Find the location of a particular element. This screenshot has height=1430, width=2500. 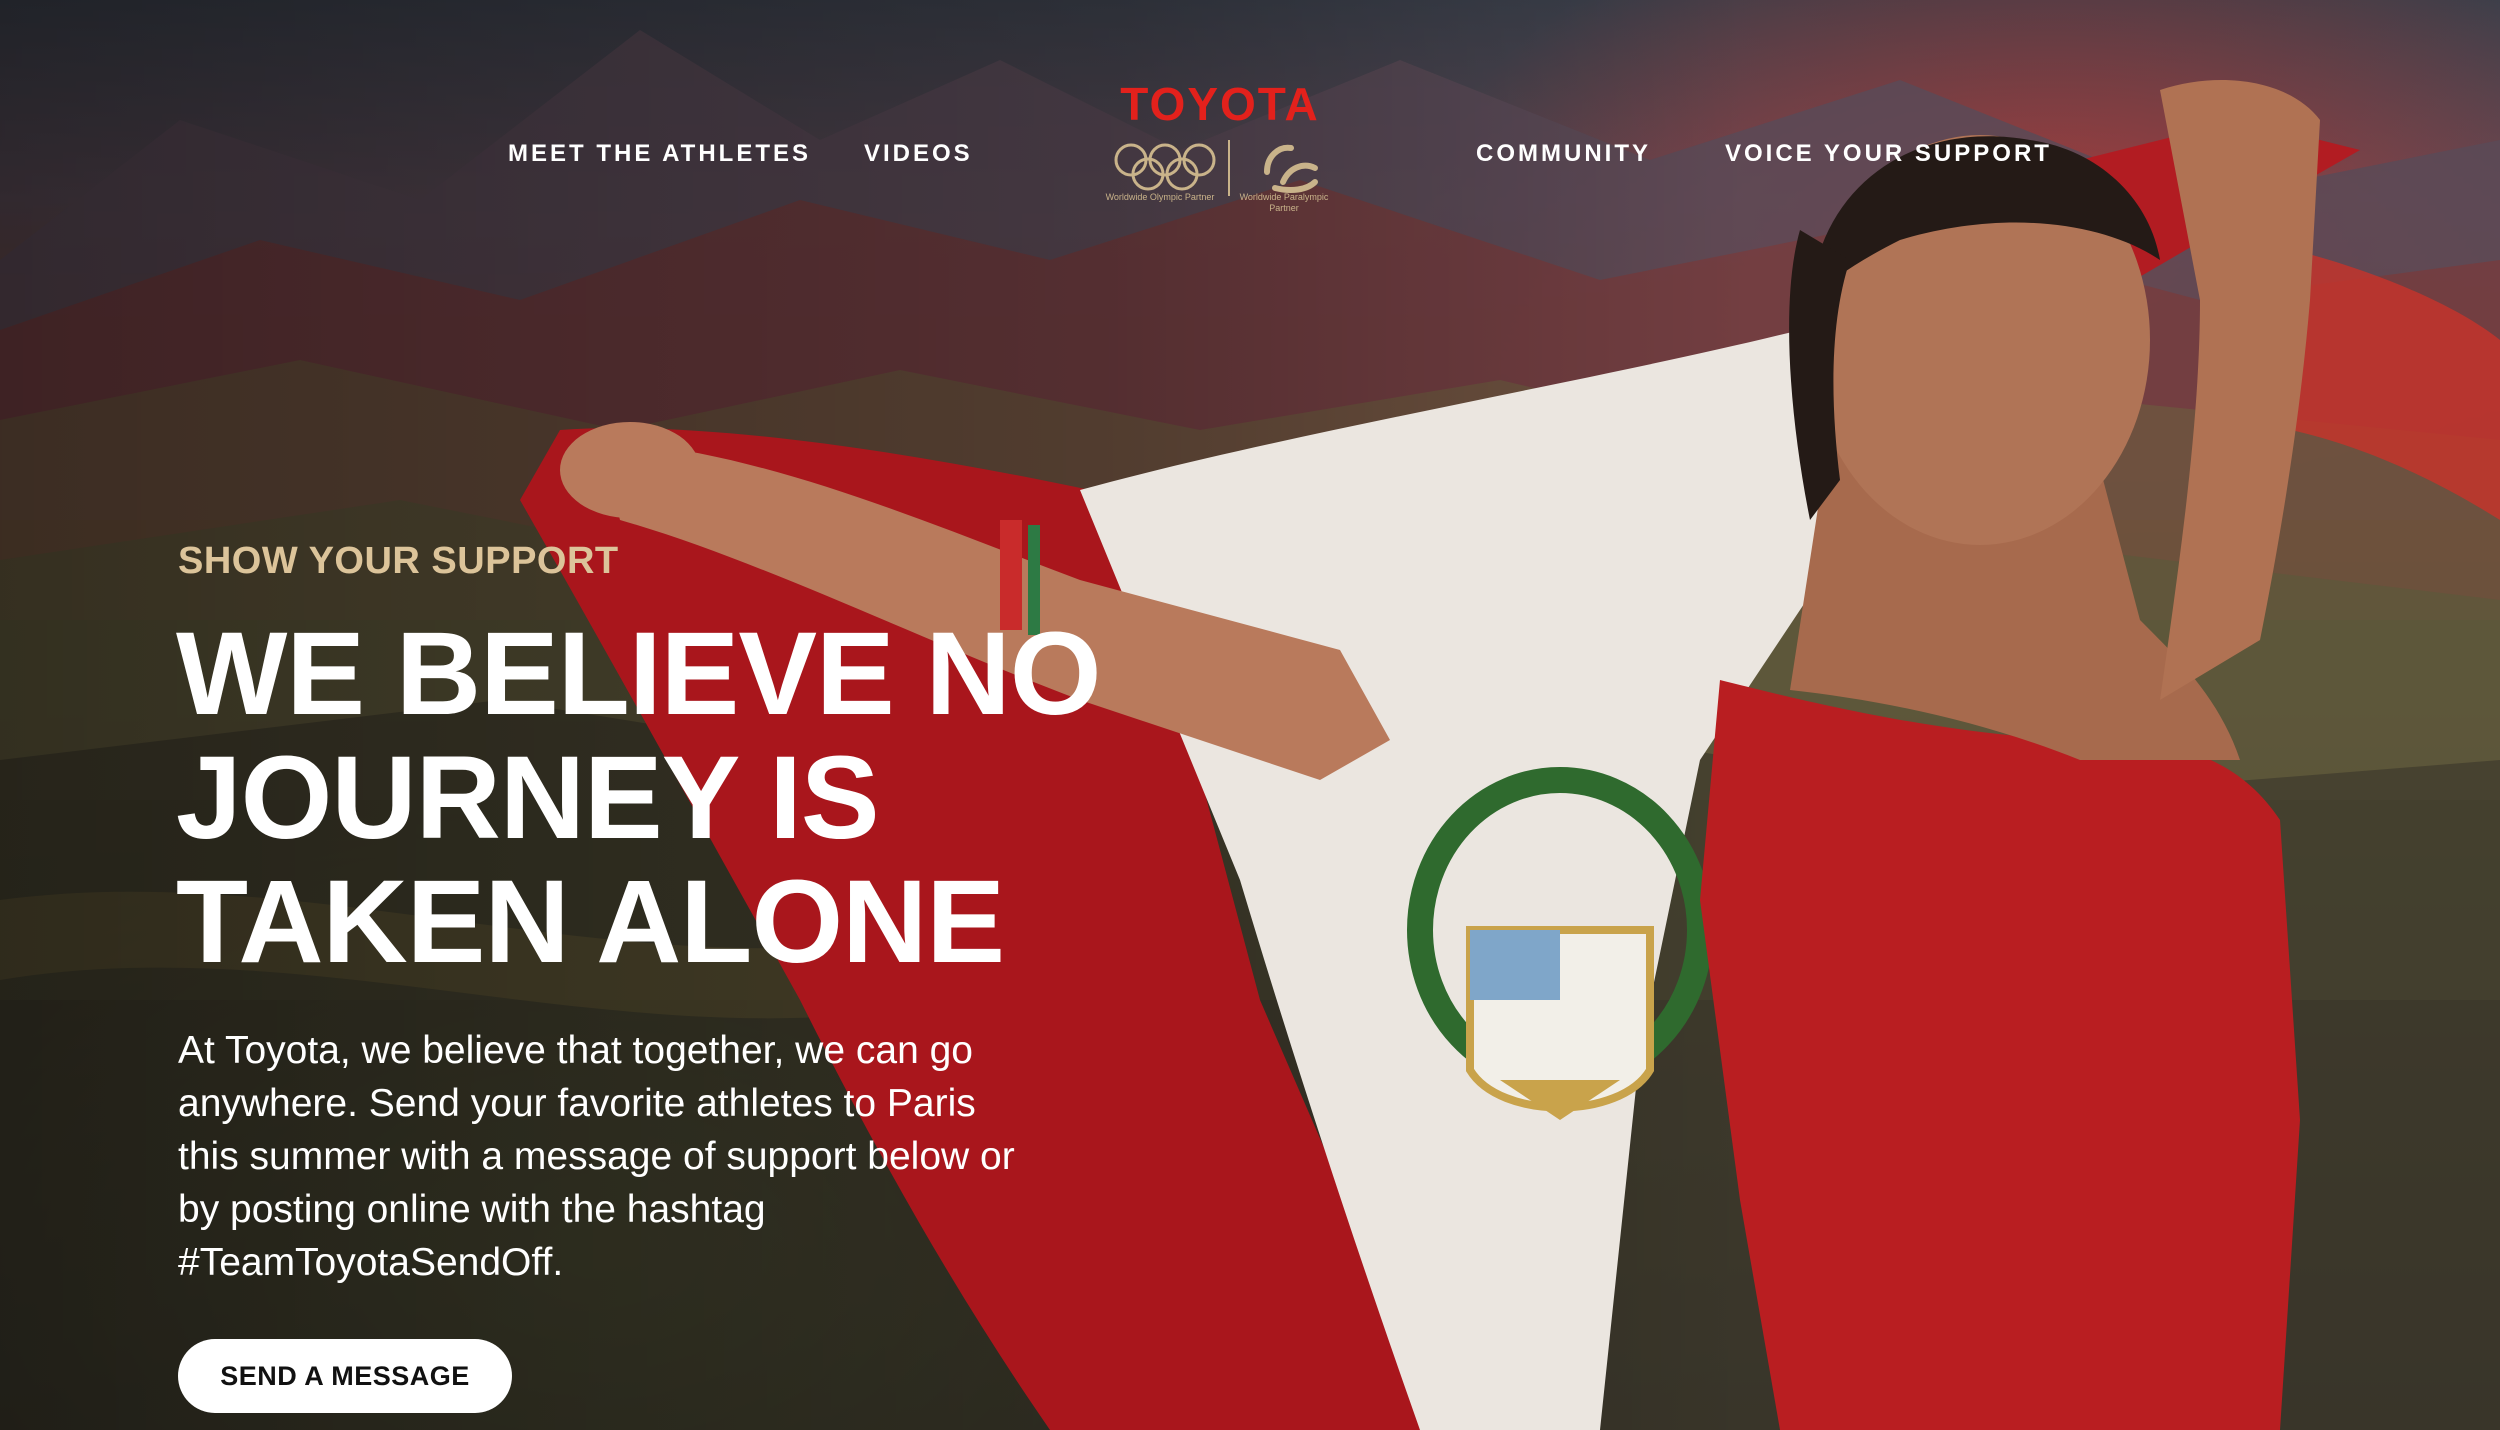

headline-line: JOURNEY IS is located at coordinates (528, 798).